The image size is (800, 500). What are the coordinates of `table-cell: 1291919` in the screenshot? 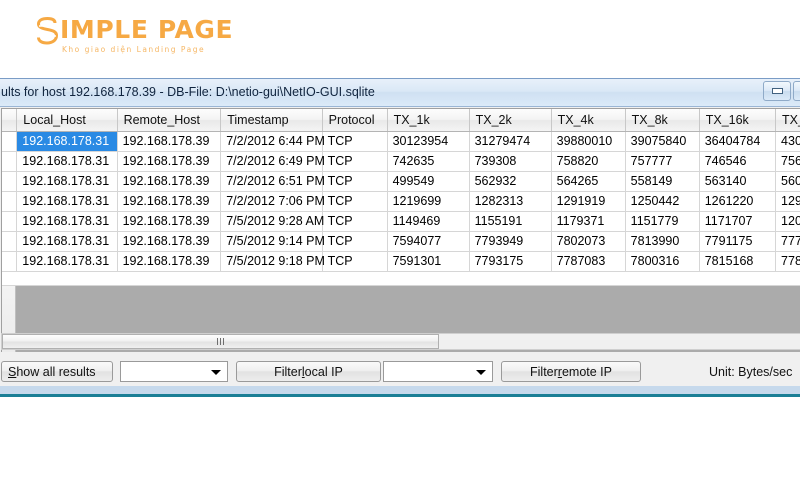 It's located at (588, 201).